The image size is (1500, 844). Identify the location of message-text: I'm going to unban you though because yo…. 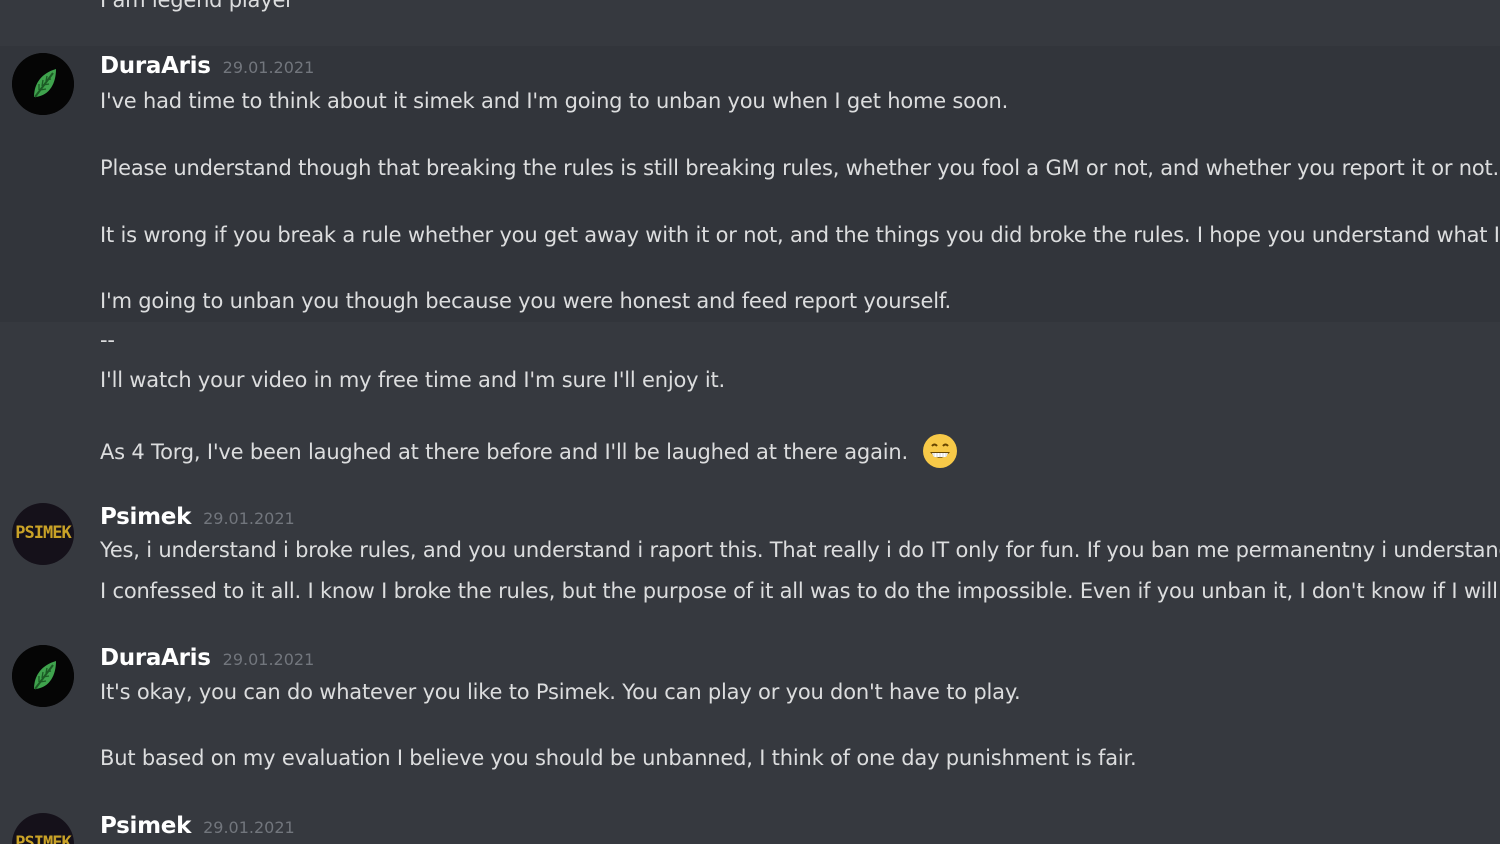
(526, 301).